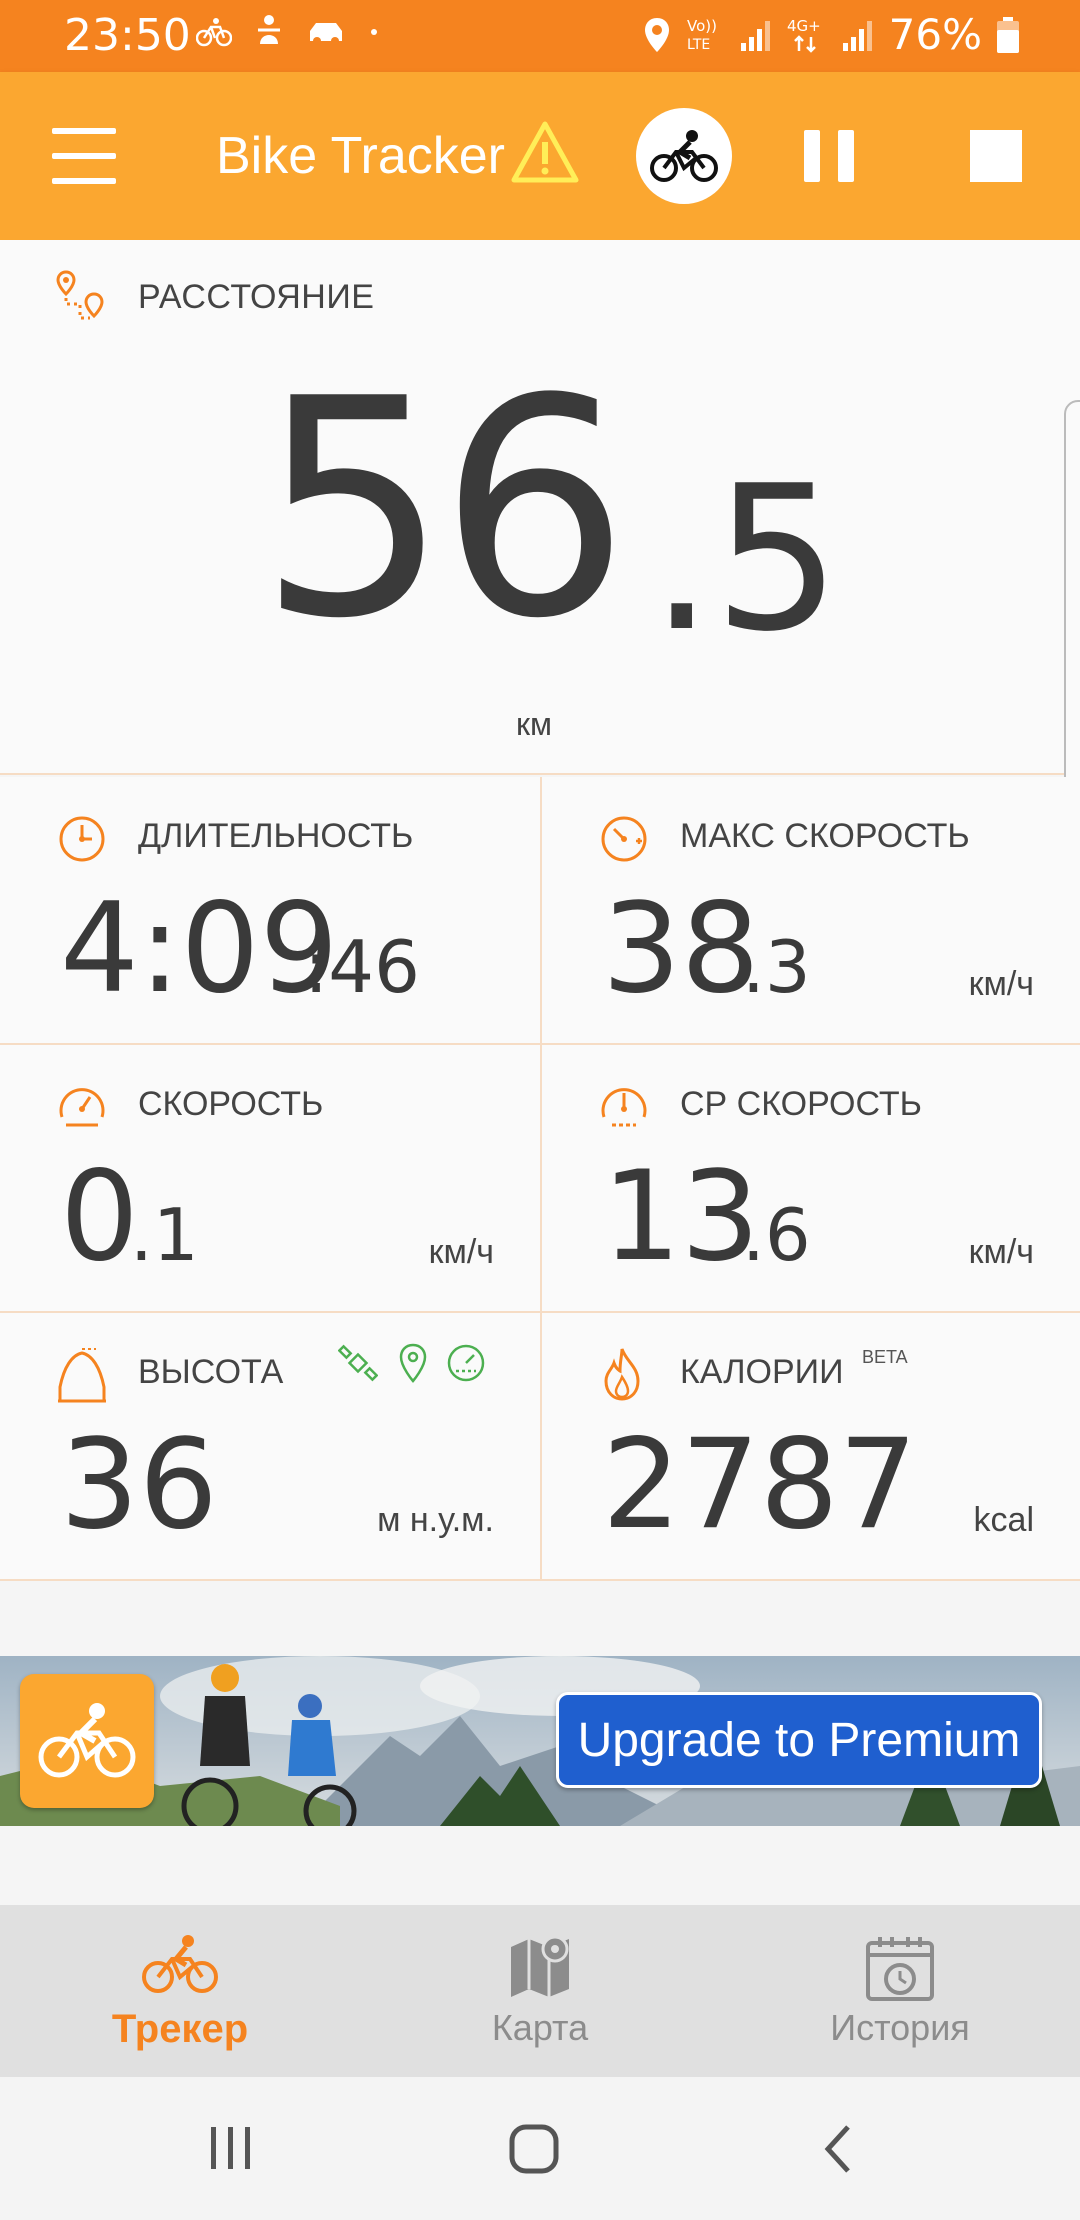 The height and width of the screenshot is (2220, 1080). I want to click on speedometer-max-icon, so click(624, 839).